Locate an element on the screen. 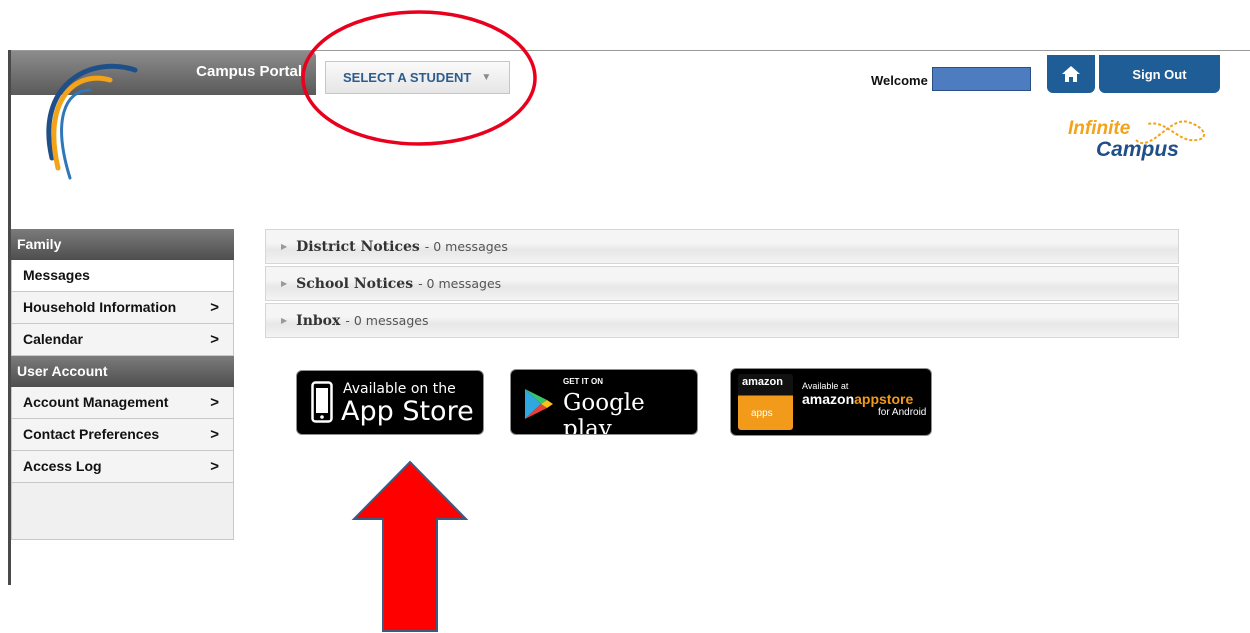 This screenshot has height=633, width=1250. phone-icon is located at coordinates (322, 402).